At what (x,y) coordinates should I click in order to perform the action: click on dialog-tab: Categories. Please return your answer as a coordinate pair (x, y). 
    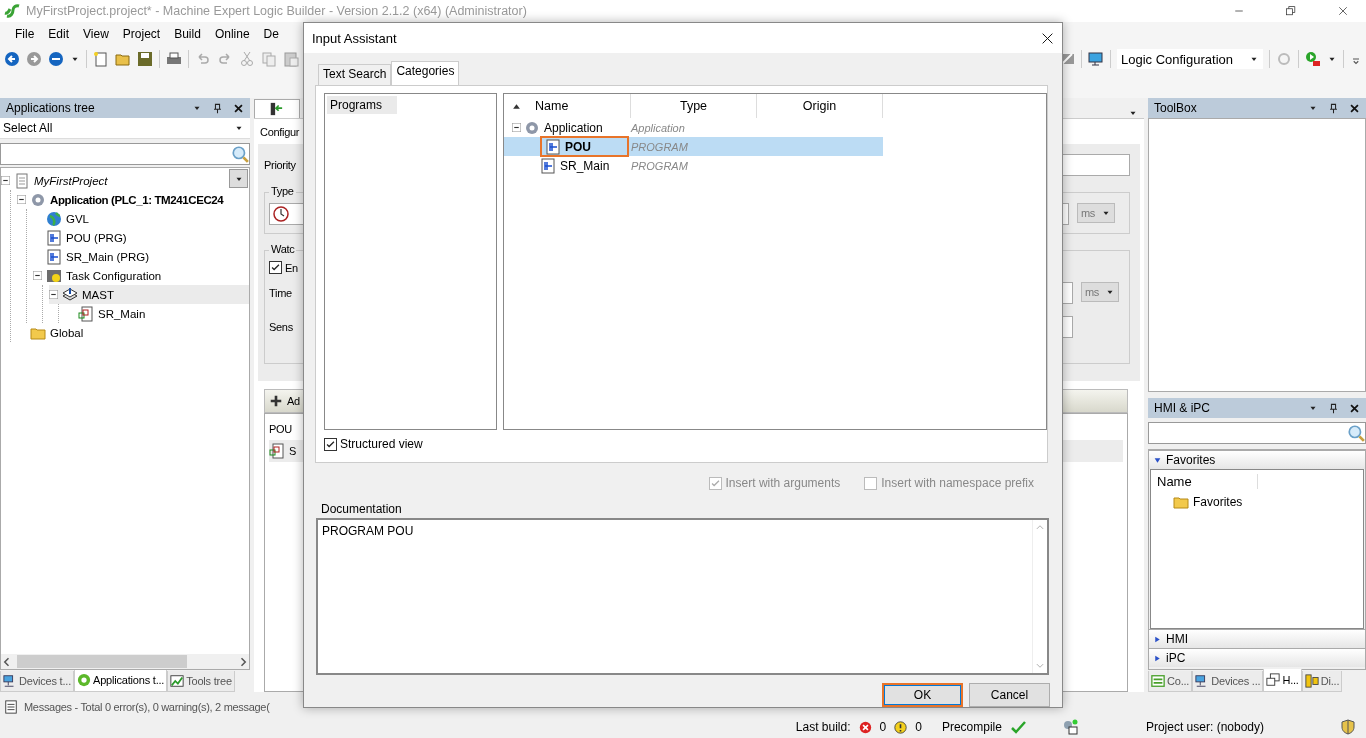
    Looking at the image, I should click on (425, 73).